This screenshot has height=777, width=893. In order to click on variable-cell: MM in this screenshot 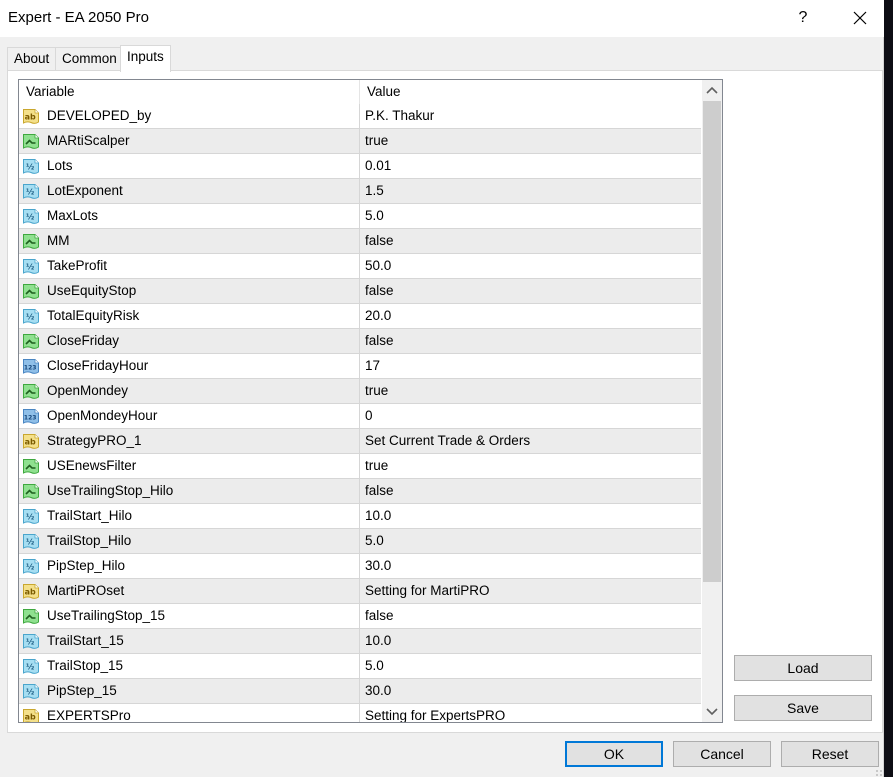, I will do `click(189, 241)`.